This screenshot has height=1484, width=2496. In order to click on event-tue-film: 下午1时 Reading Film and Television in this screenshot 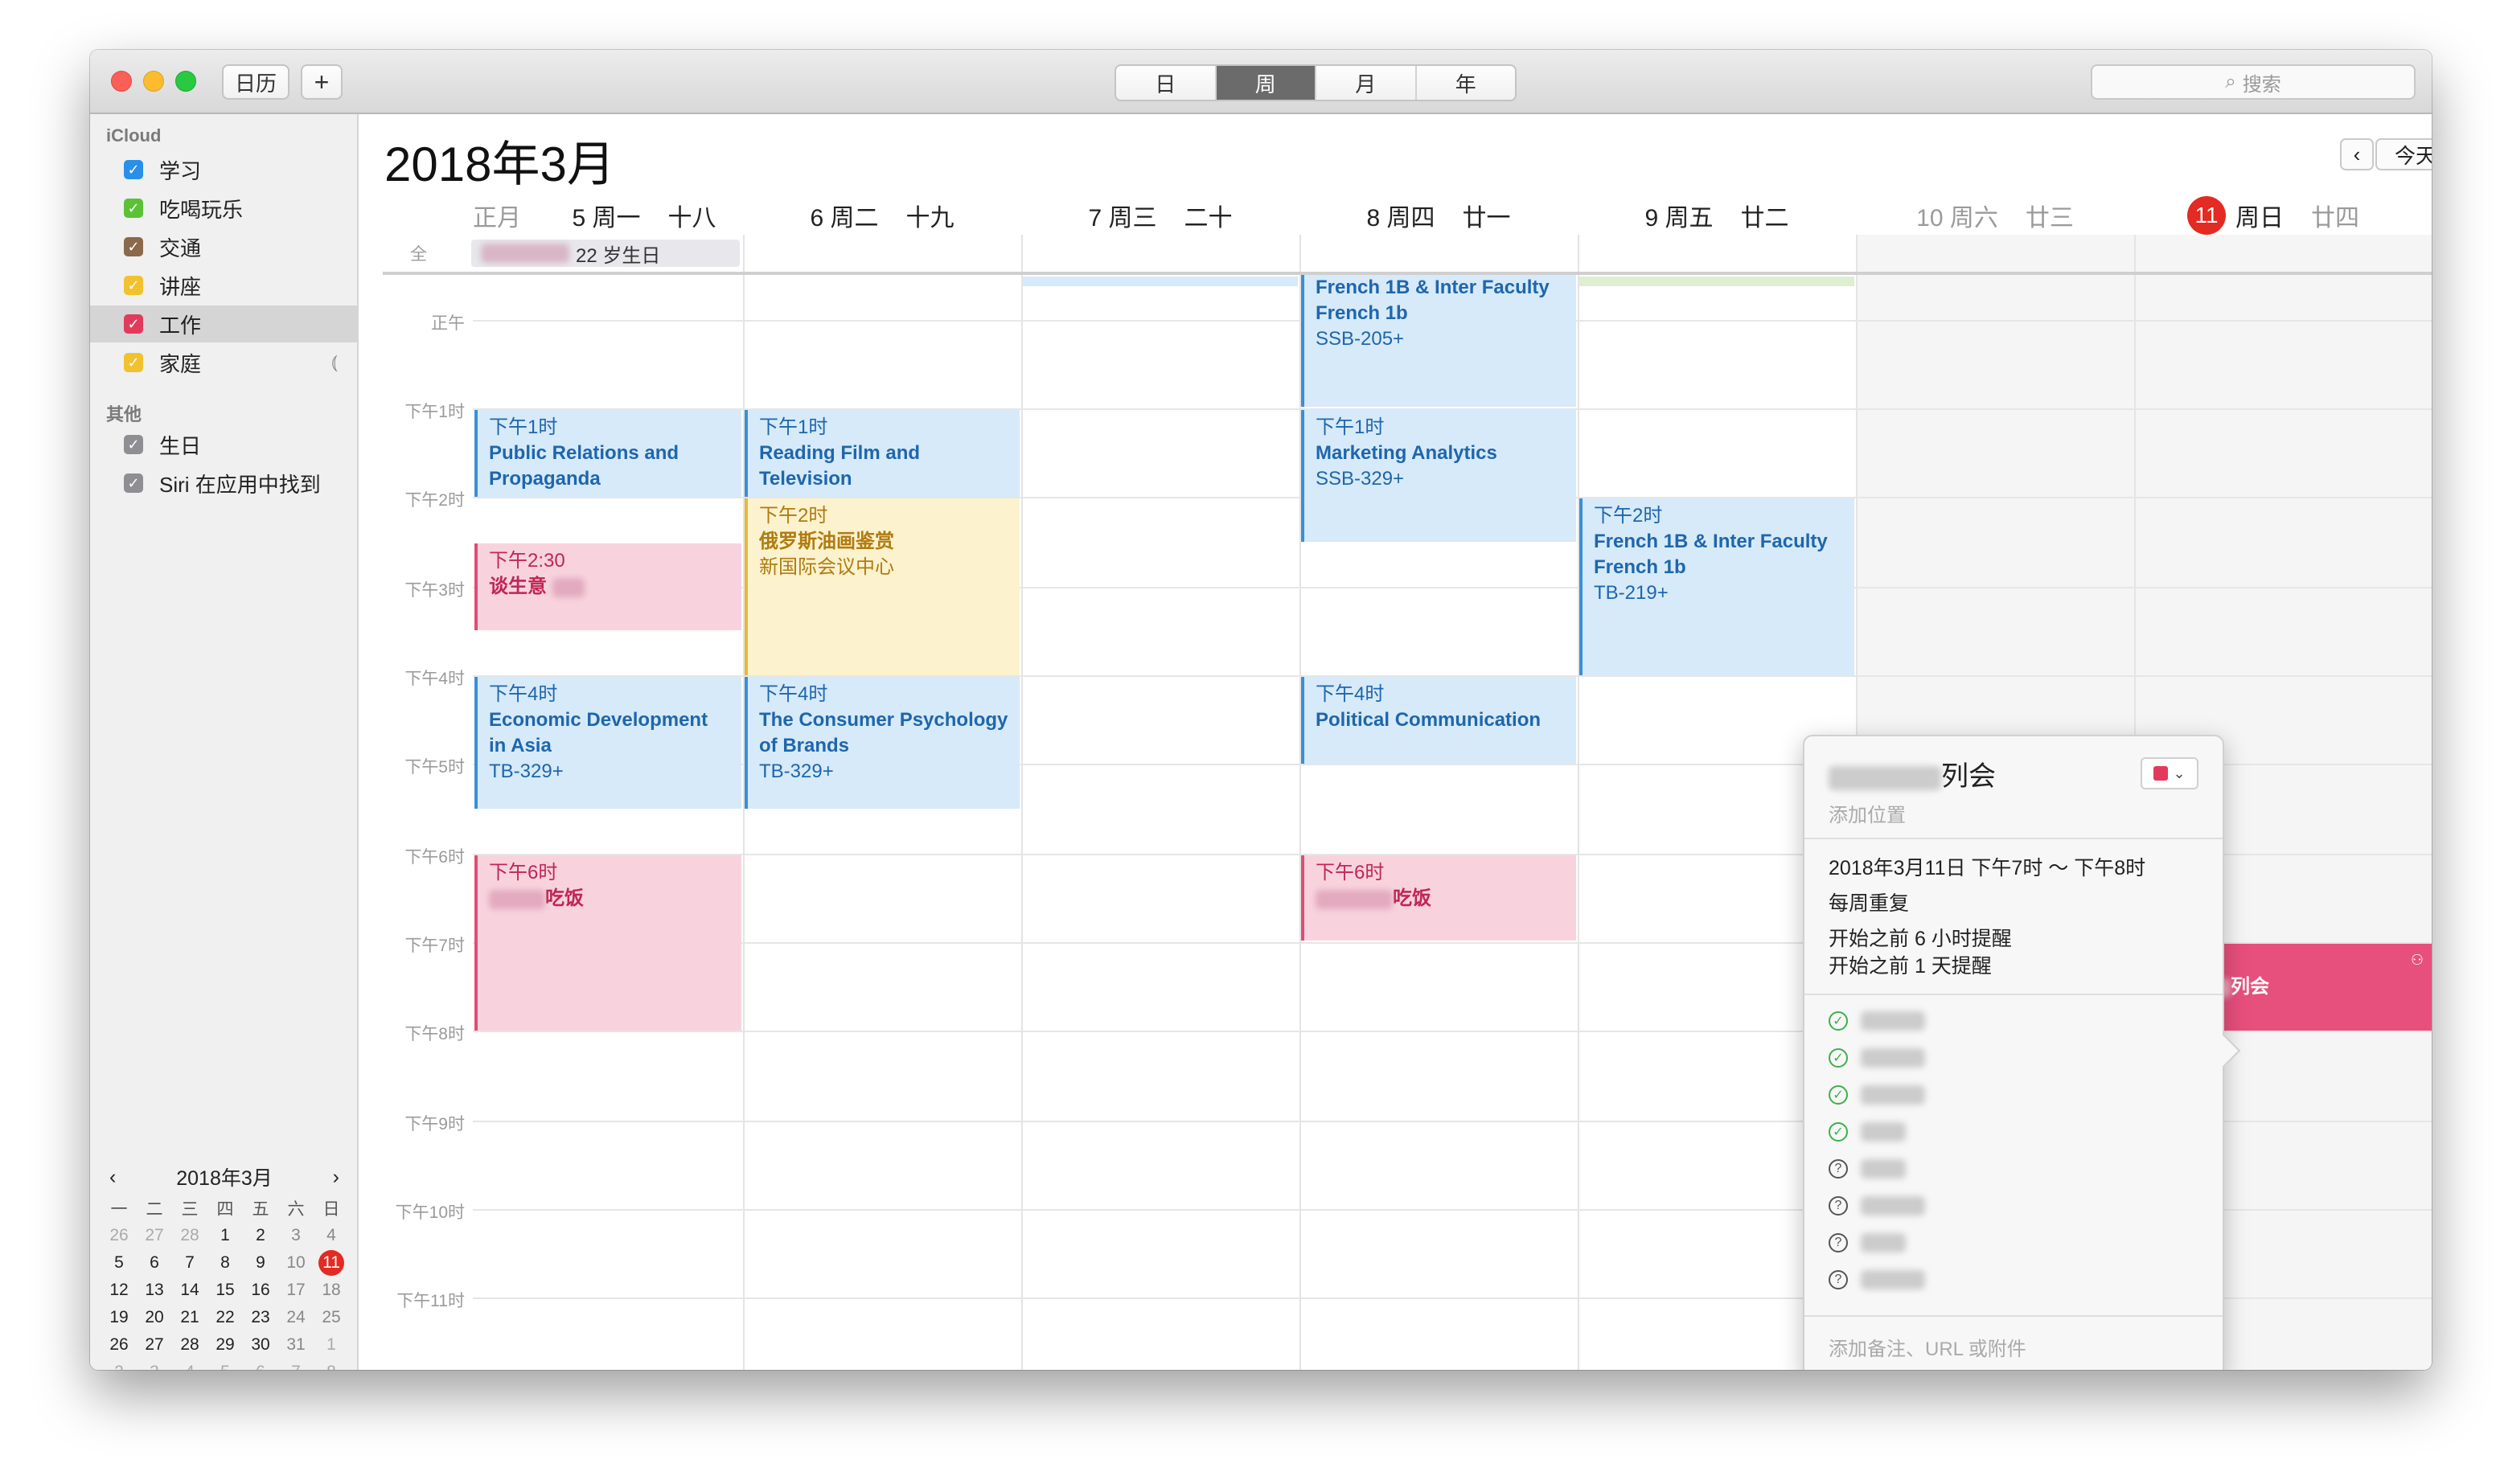, I will do `click(882, 454)`.